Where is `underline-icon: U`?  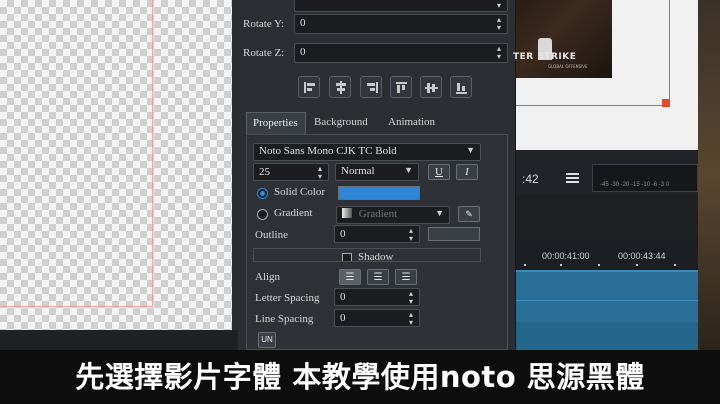
underline-icon: U is located at coordinates (439, 172).